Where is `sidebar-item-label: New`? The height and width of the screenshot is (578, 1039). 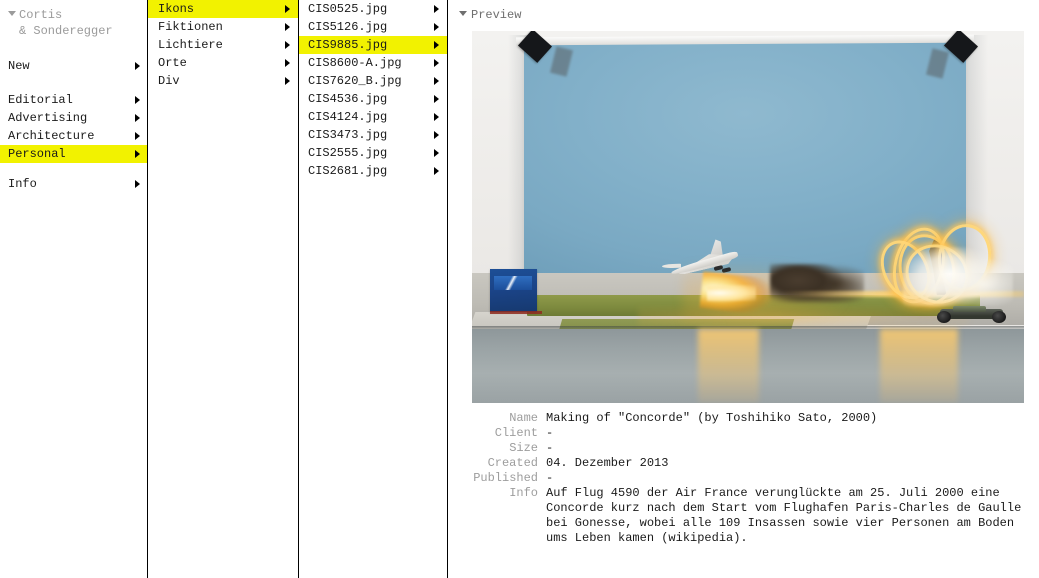 sidebar-item-label: New is located at coordinates (19, 66).